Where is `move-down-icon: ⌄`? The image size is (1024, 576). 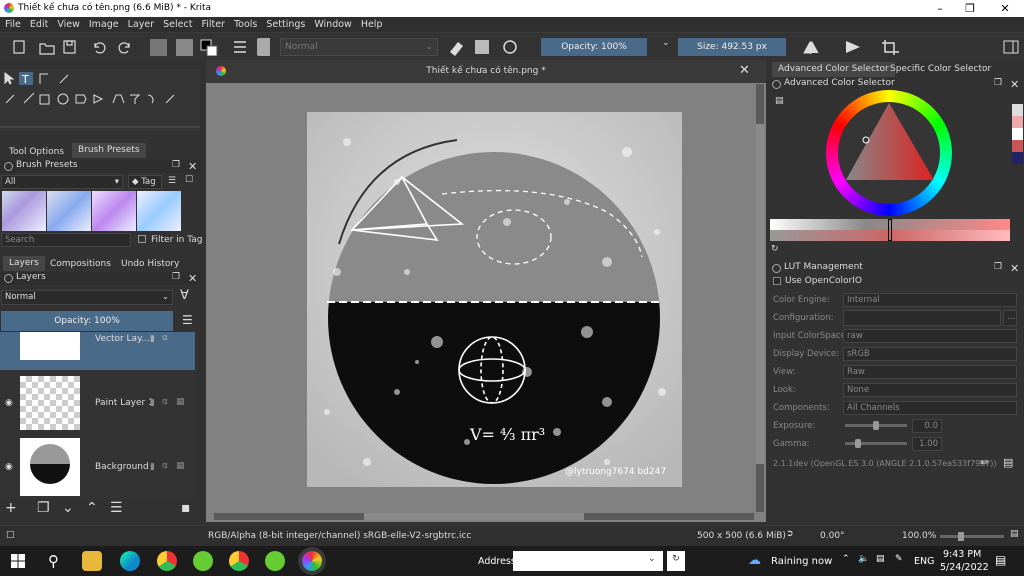 move-down-icon: ⌄ is located at coordinates (68, 508).